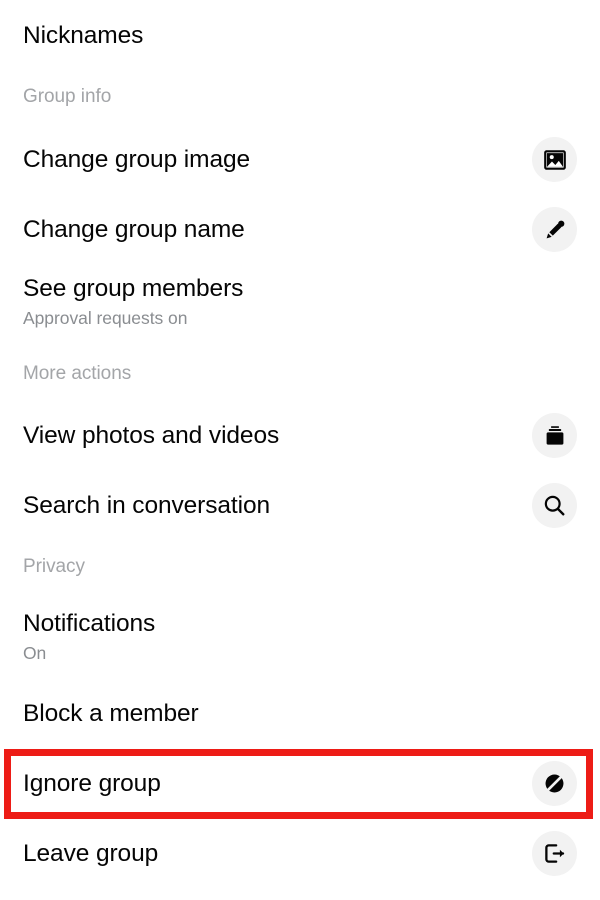 Image resolution: width=600 pixels, height=900 pixels. What do you see at coordinates (554, 435) in the screenshot?
I see `photo-stack-icon` at bounding box center [554, 435].